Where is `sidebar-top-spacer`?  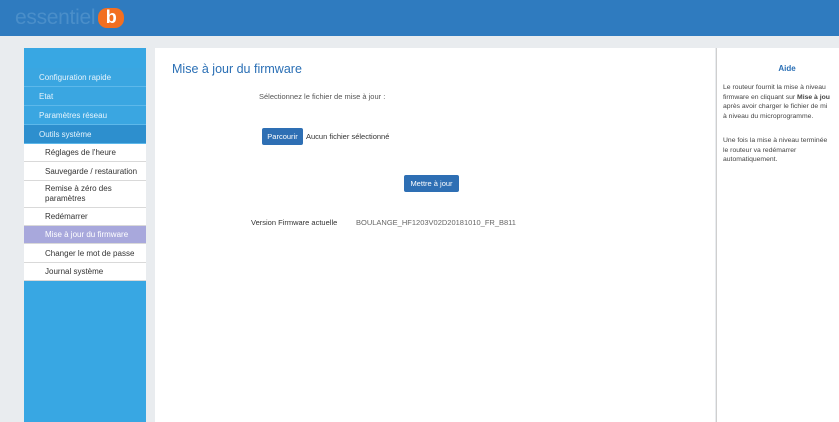 sidebar-top-spacer is located at coordinates (85, 58).